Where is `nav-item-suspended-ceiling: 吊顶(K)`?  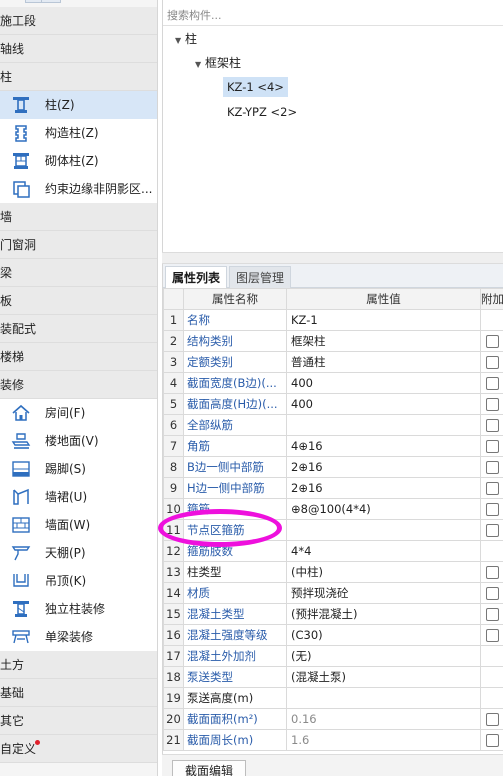 nav-item-suspended-ceiling: 吊顶(K) is located at coordinates (78, 581).